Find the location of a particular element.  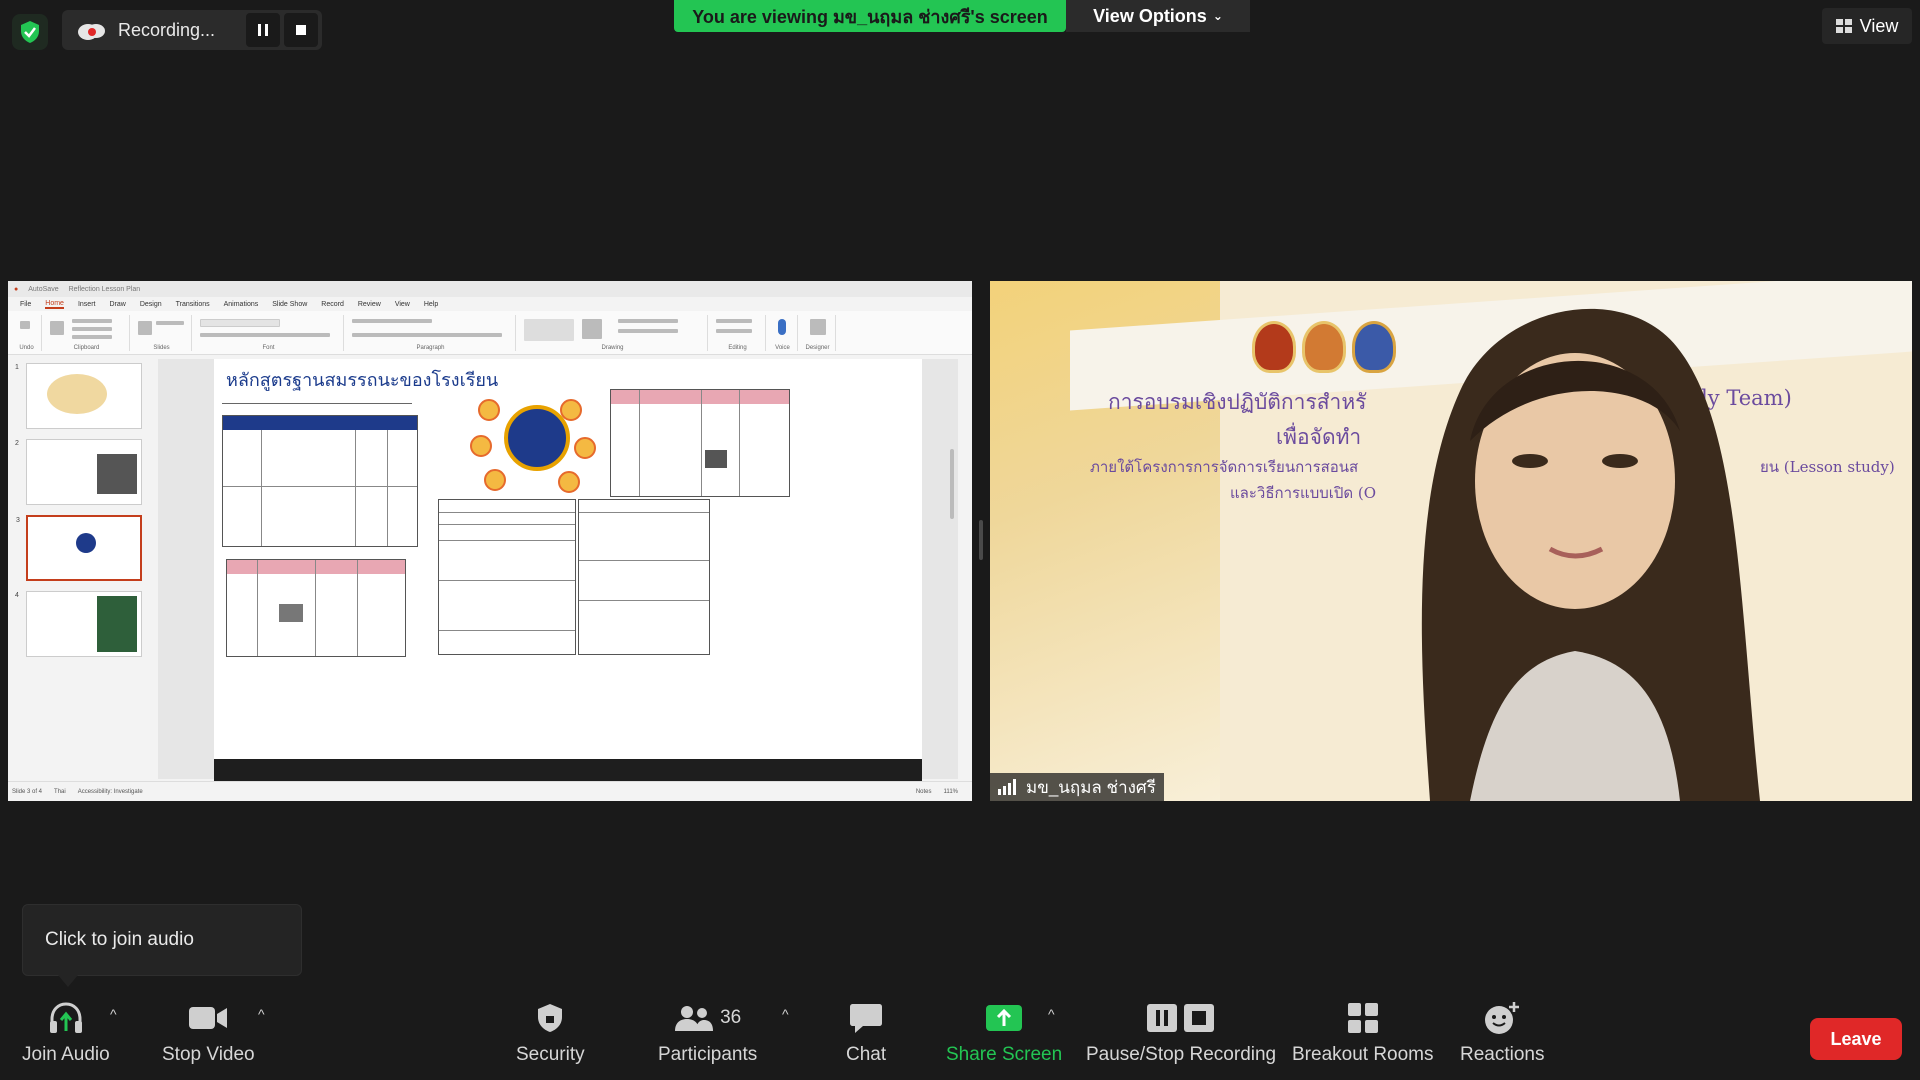

leave-button: Leave is located at coordinates (1856, 1039).